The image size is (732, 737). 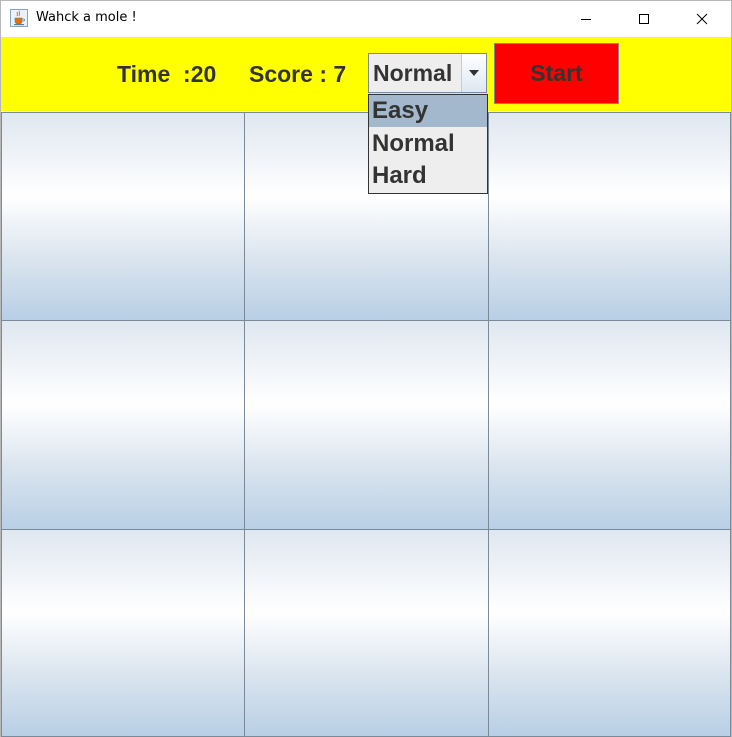 I want to click on minimize-icon, so click(x=586, y=19).